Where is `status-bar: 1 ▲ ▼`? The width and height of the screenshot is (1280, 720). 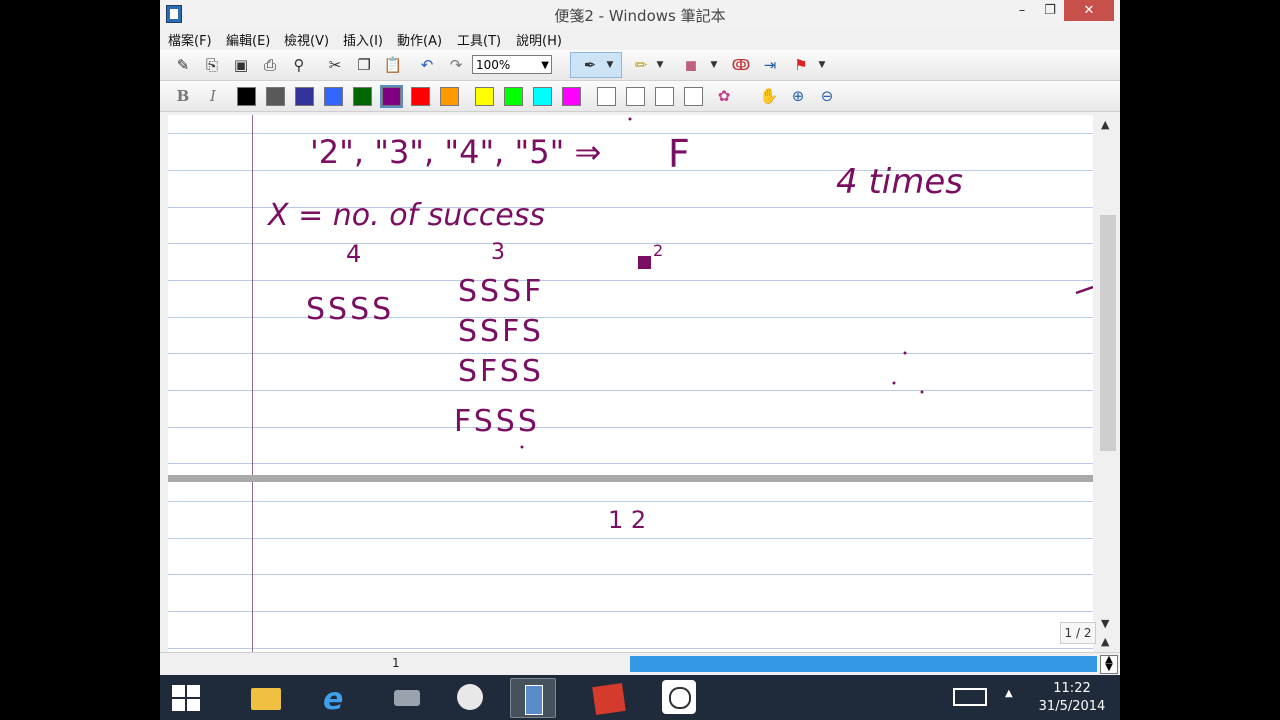
status-bar: 1 ▲ ▼ is located at coordinates (640, 663).